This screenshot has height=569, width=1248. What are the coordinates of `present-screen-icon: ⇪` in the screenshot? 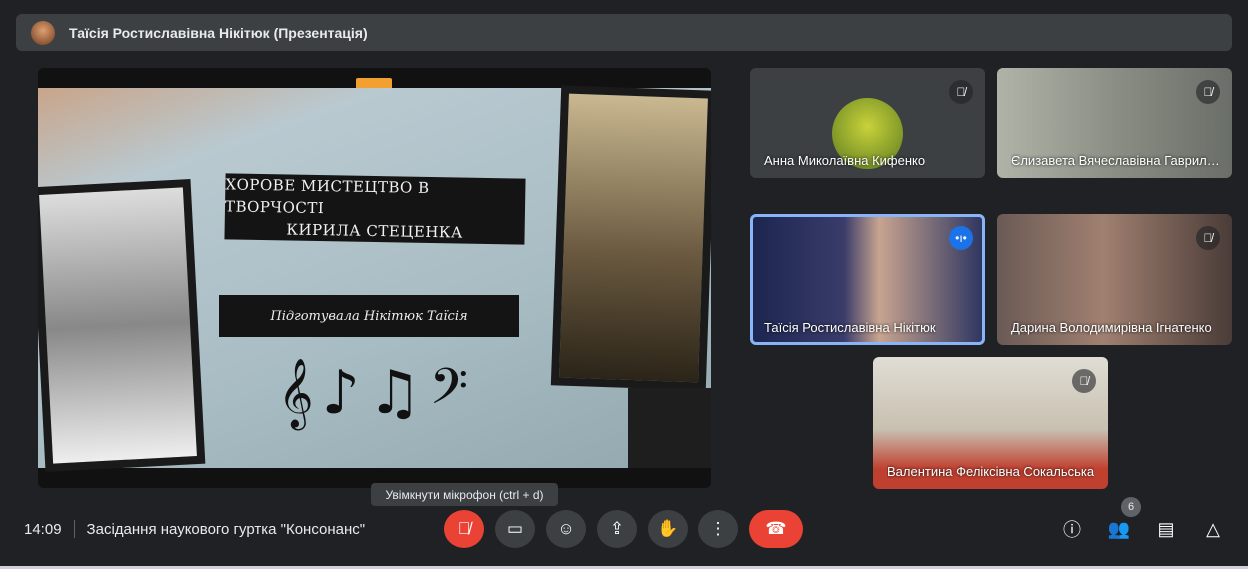 It's located at (617, 528).